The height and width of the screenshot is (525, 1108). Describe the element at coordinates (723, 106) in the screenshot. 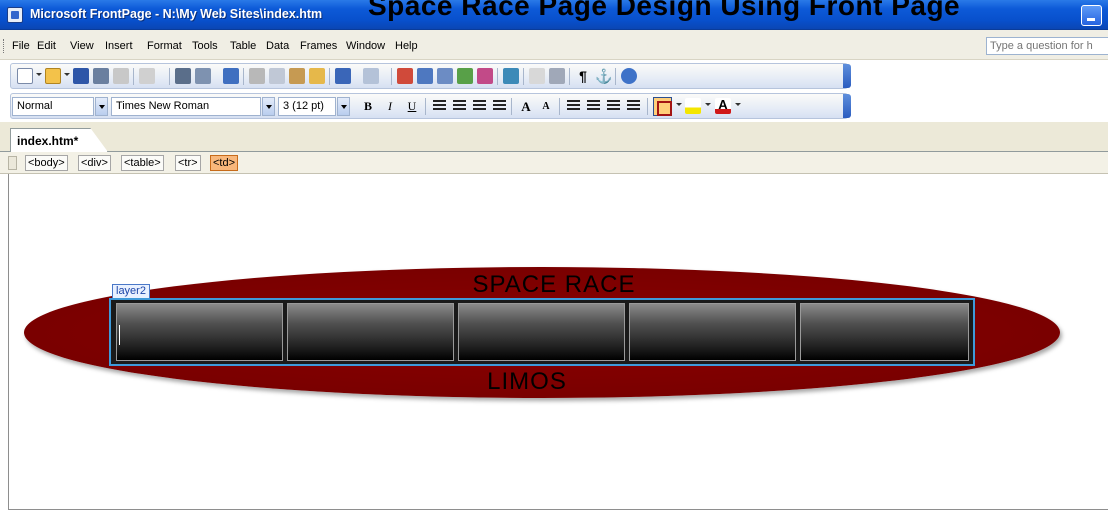

I see `font-color-icon: A` at that location.